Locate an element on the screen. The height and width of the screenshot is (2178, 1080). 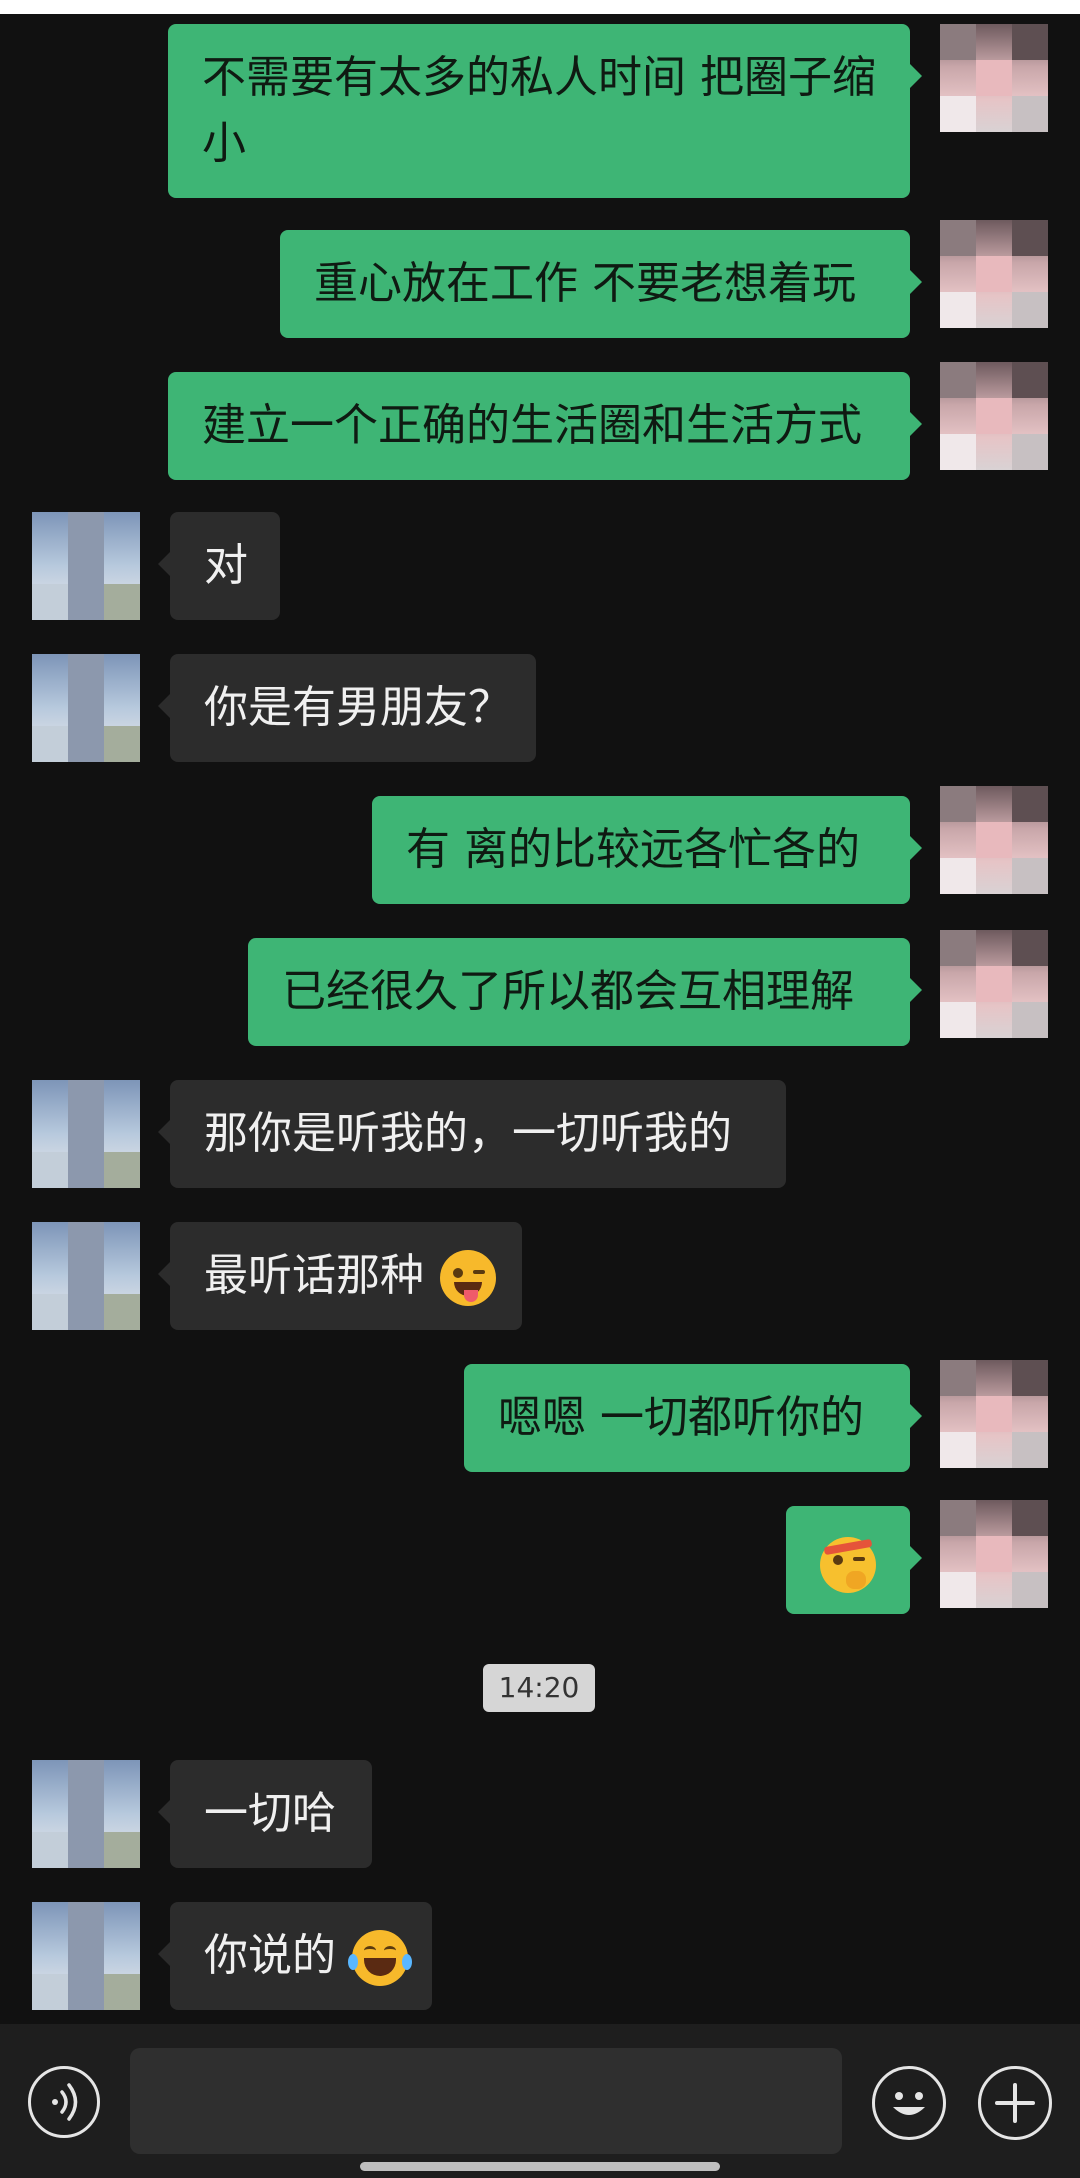
message-text: 不需要有太多的私人时间 把圈子缩小 is located at coordinates (539, 110).